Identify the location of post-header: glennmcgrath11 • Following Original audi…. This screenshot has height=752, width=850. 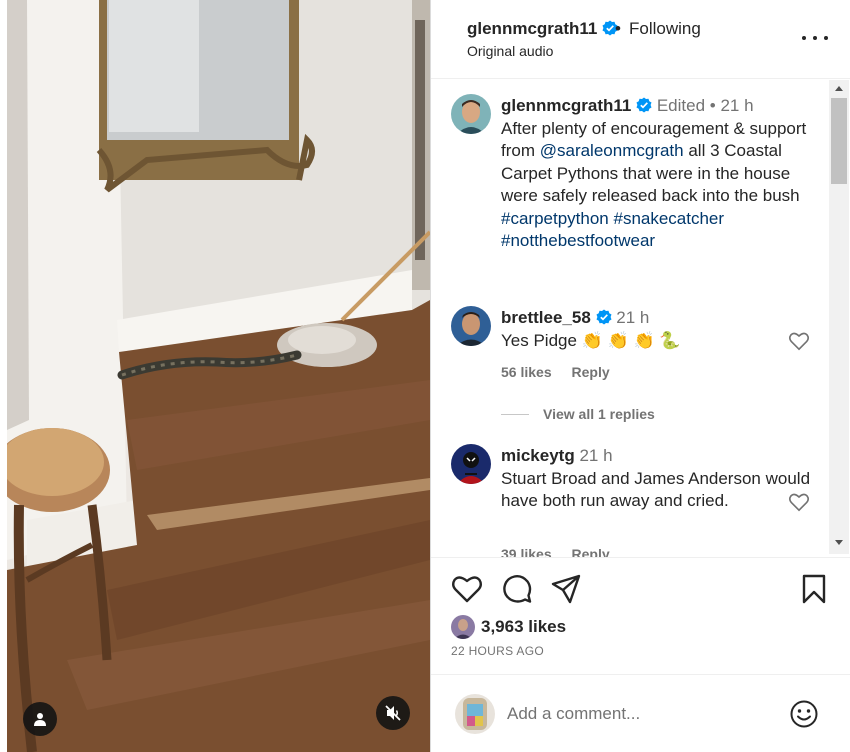
(640, 39).